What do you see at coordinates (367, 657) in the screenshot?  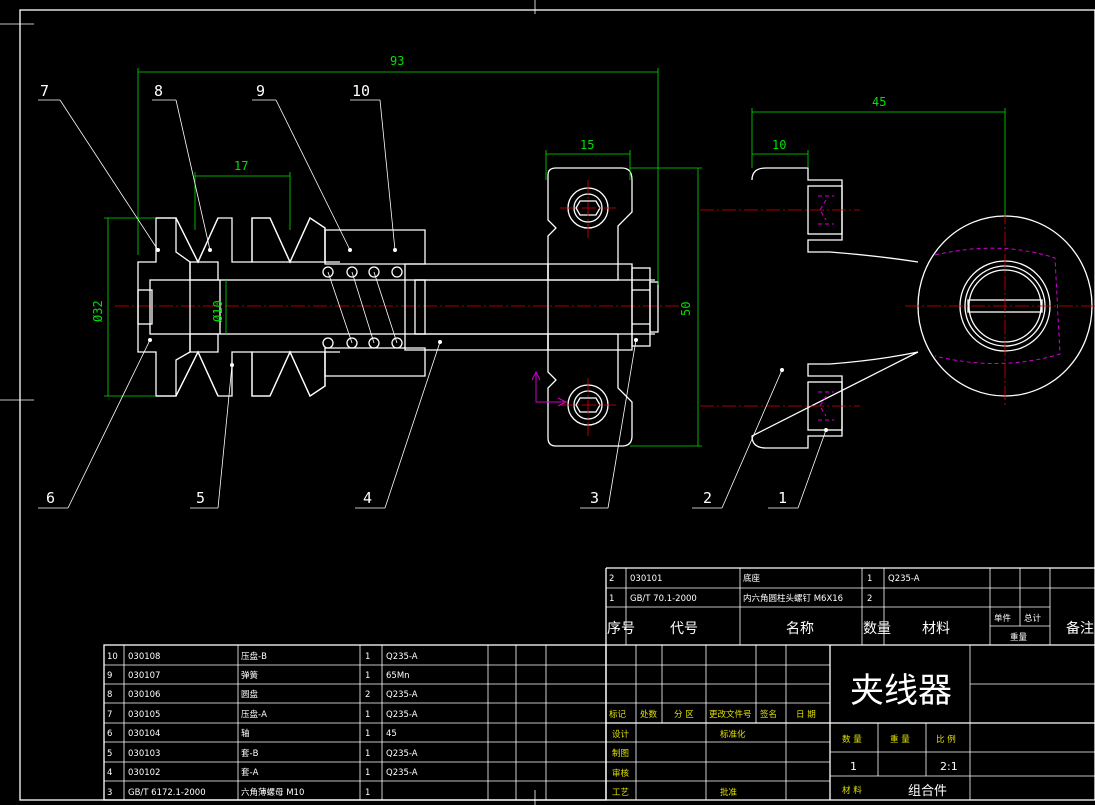 I see `text-bom_lower-0-qty: 1` at bounding box center [367, 657].